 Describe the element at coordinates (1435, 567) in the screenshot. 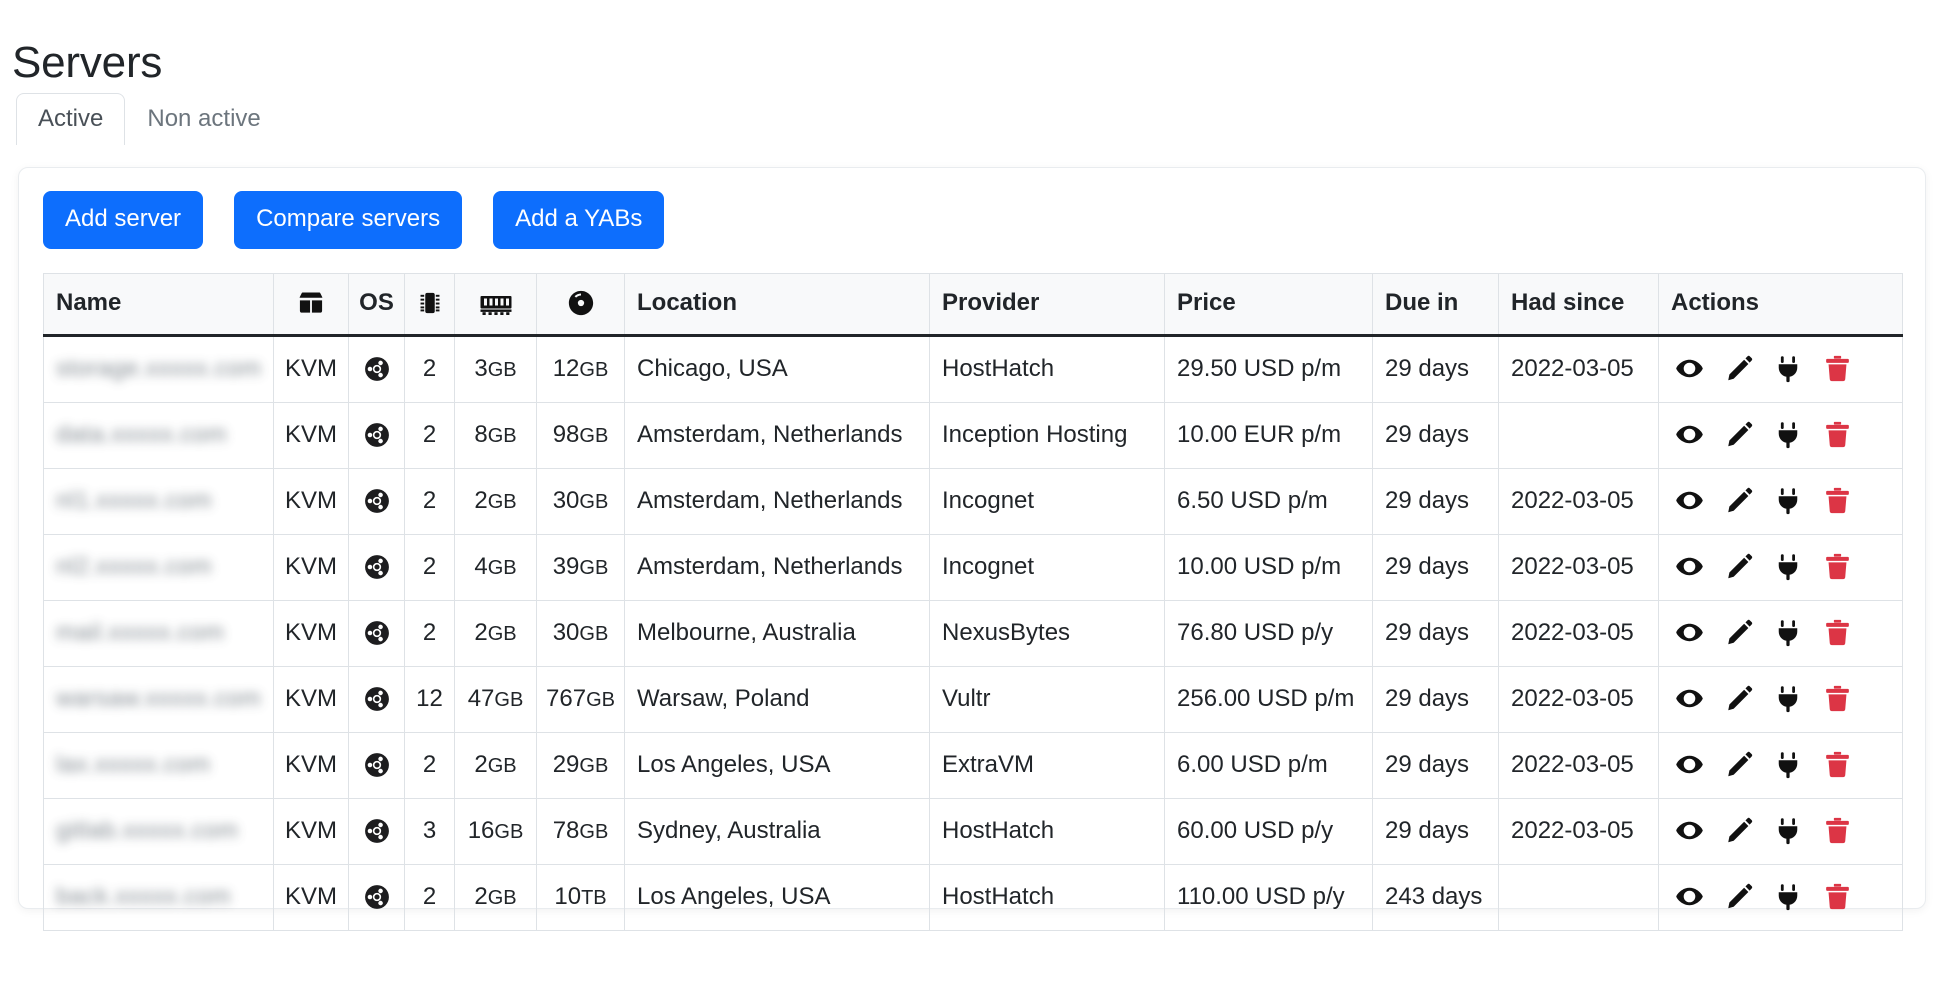

I see `cell-due-in: 29 days` at that location.